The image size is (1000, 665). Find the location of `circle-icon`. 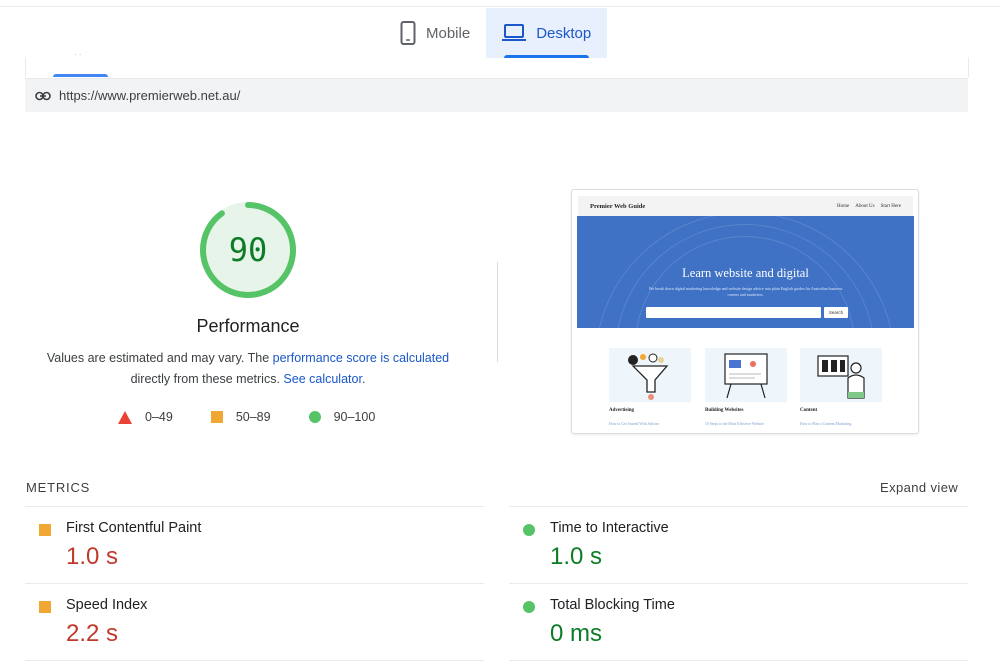

circle-icon is located at coordinates (314, 417).